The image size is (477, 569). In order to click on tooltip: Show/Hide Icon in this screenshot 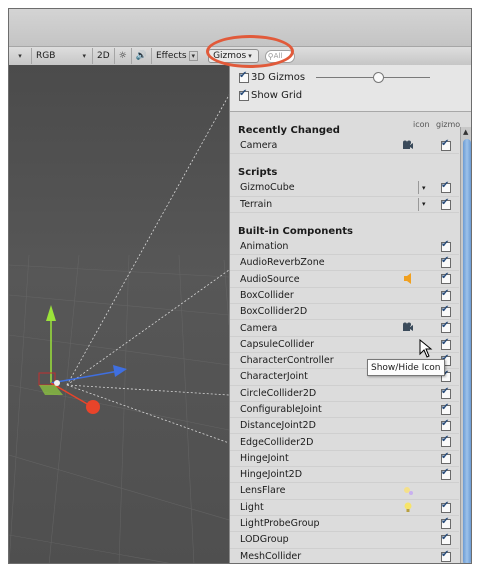, I will do `click(406, 367)`.